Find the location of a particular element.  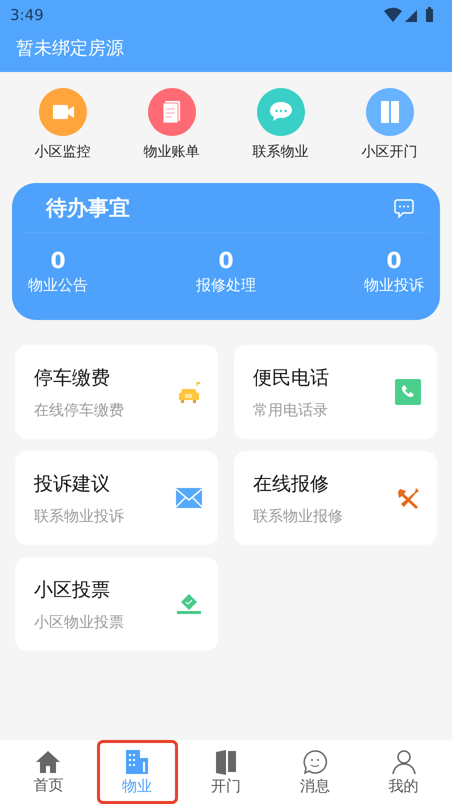

shortcut-item: 小区开门 is located at coordinates (389, 124).